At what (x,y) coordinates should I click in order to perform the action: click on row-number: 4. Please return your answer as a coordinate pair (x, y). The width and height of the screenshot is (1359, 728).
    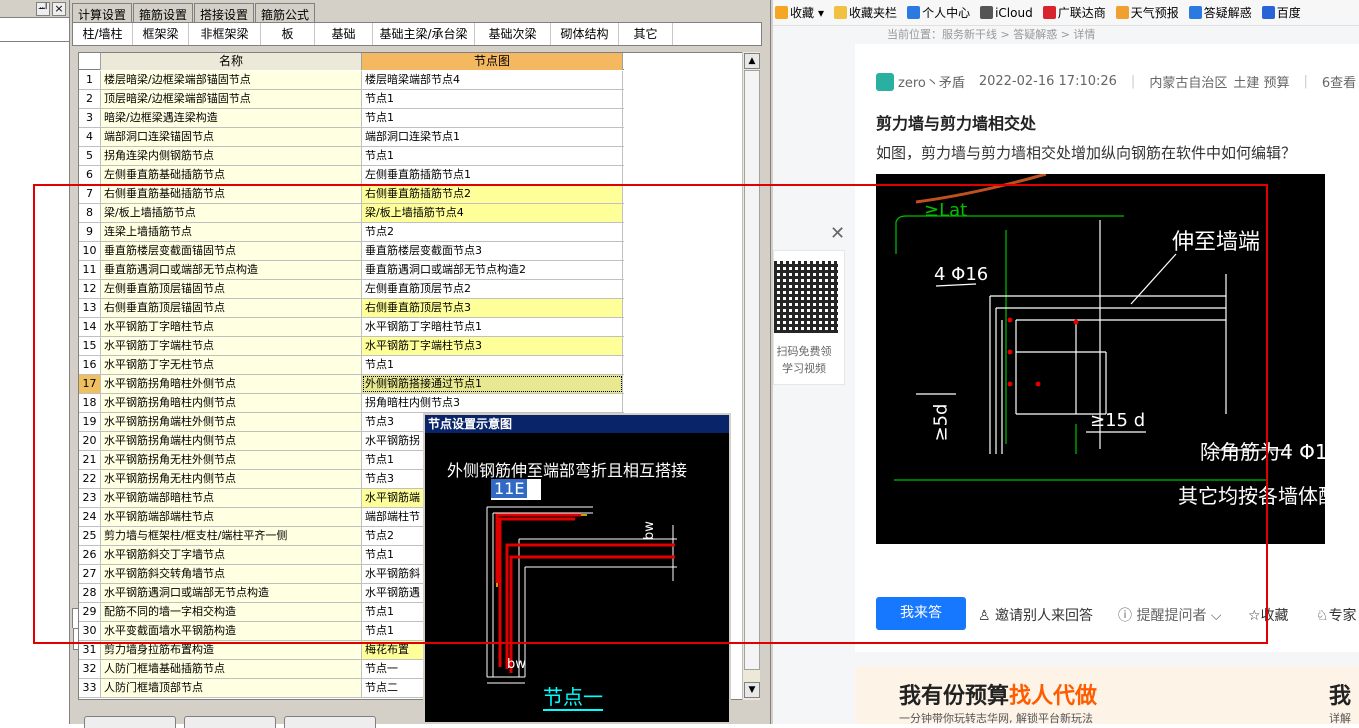
    Looking at the image, I should click on (90, 137).